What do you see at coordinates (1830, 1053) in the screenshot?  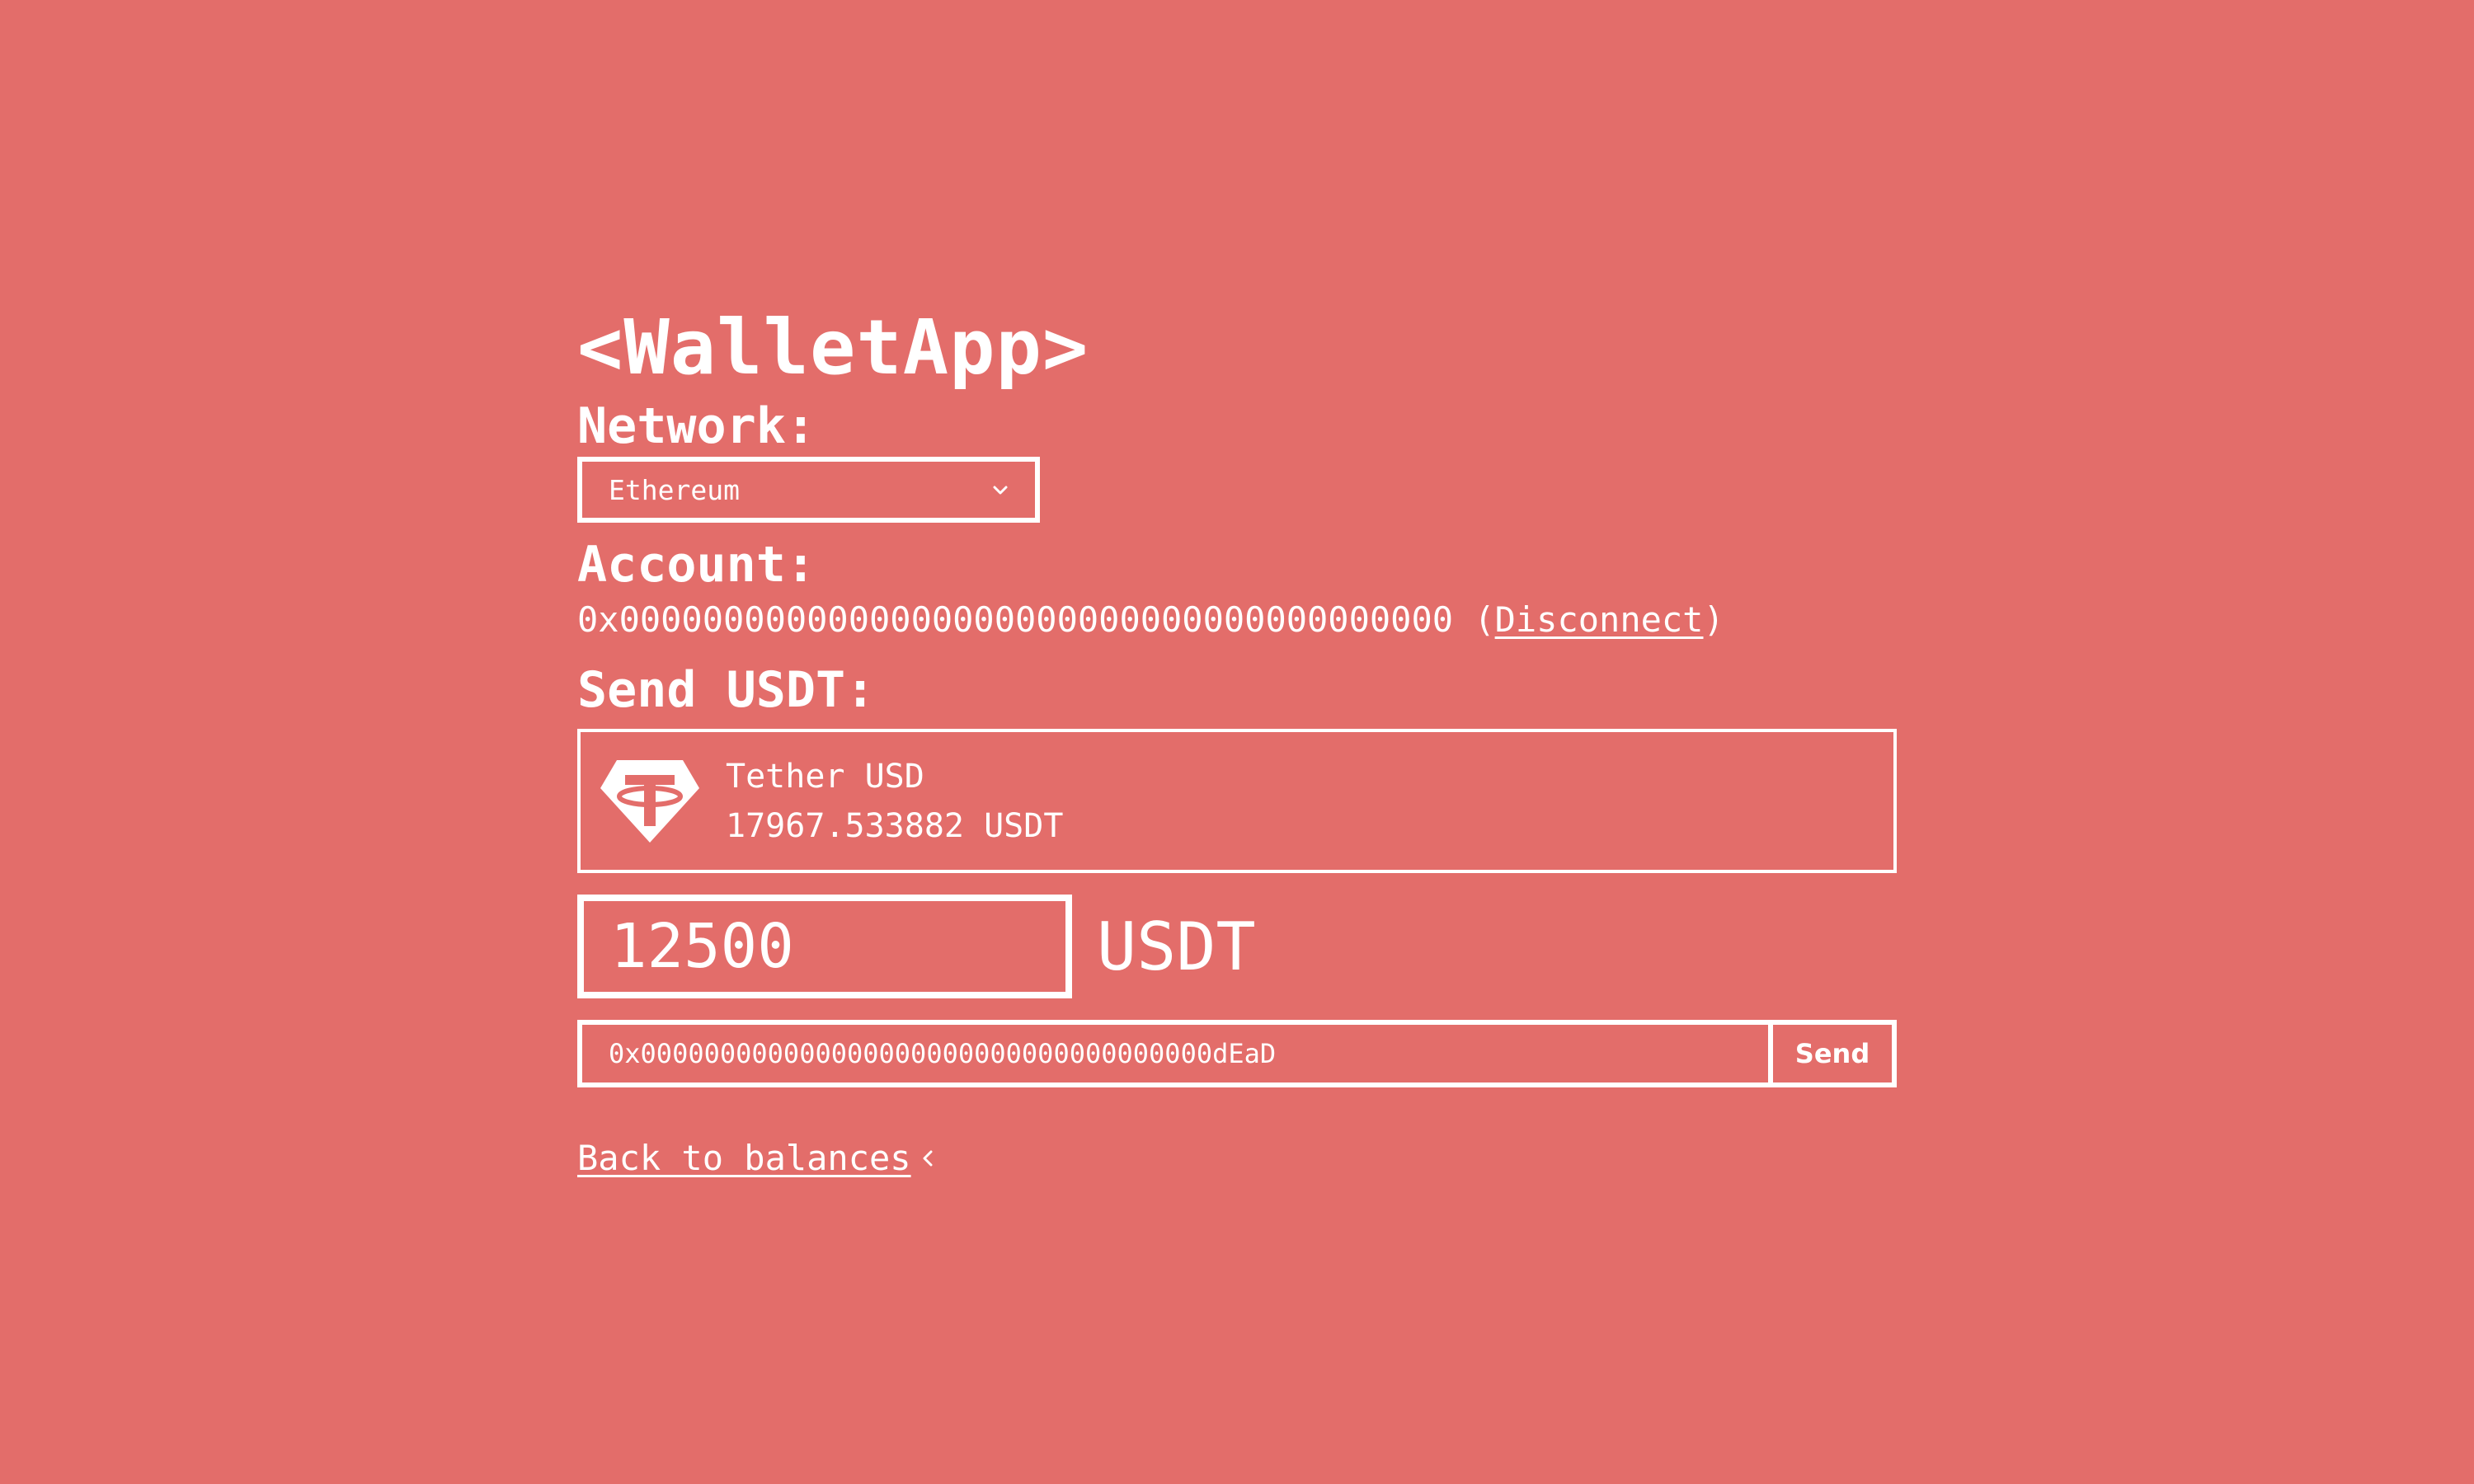 I see `send-button: Send` at bounding box center [1830, 1053].